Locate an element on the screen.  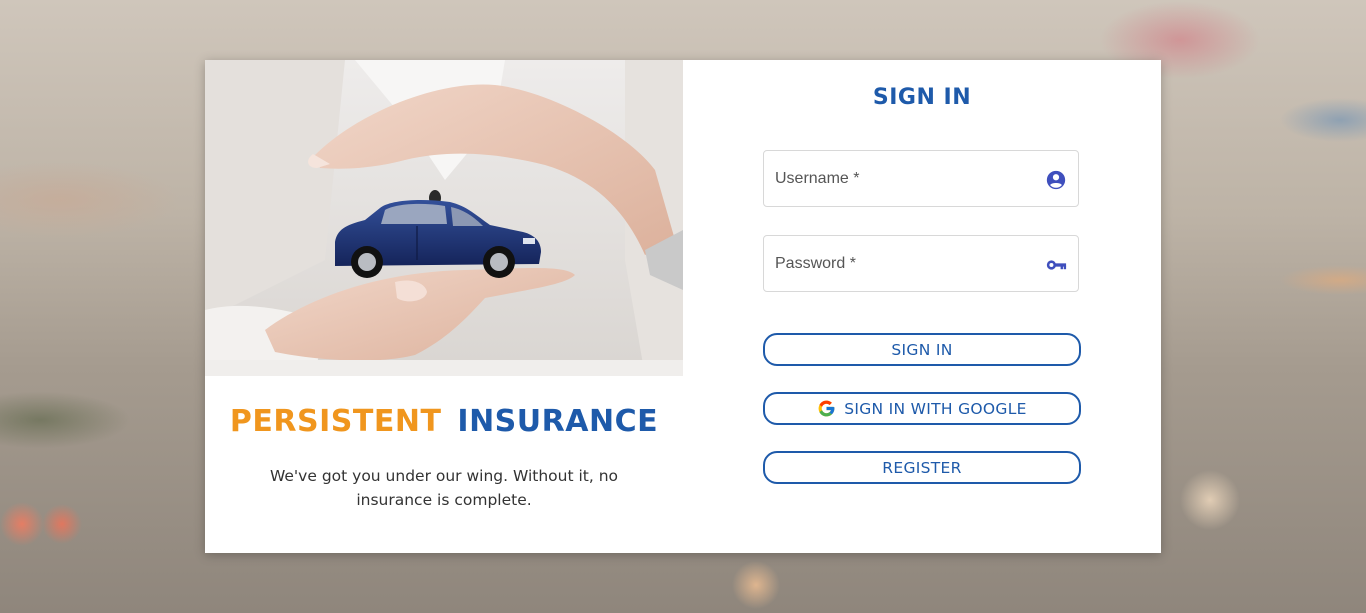
register-button-label: REGISTER is located at coordinates (922, 467).